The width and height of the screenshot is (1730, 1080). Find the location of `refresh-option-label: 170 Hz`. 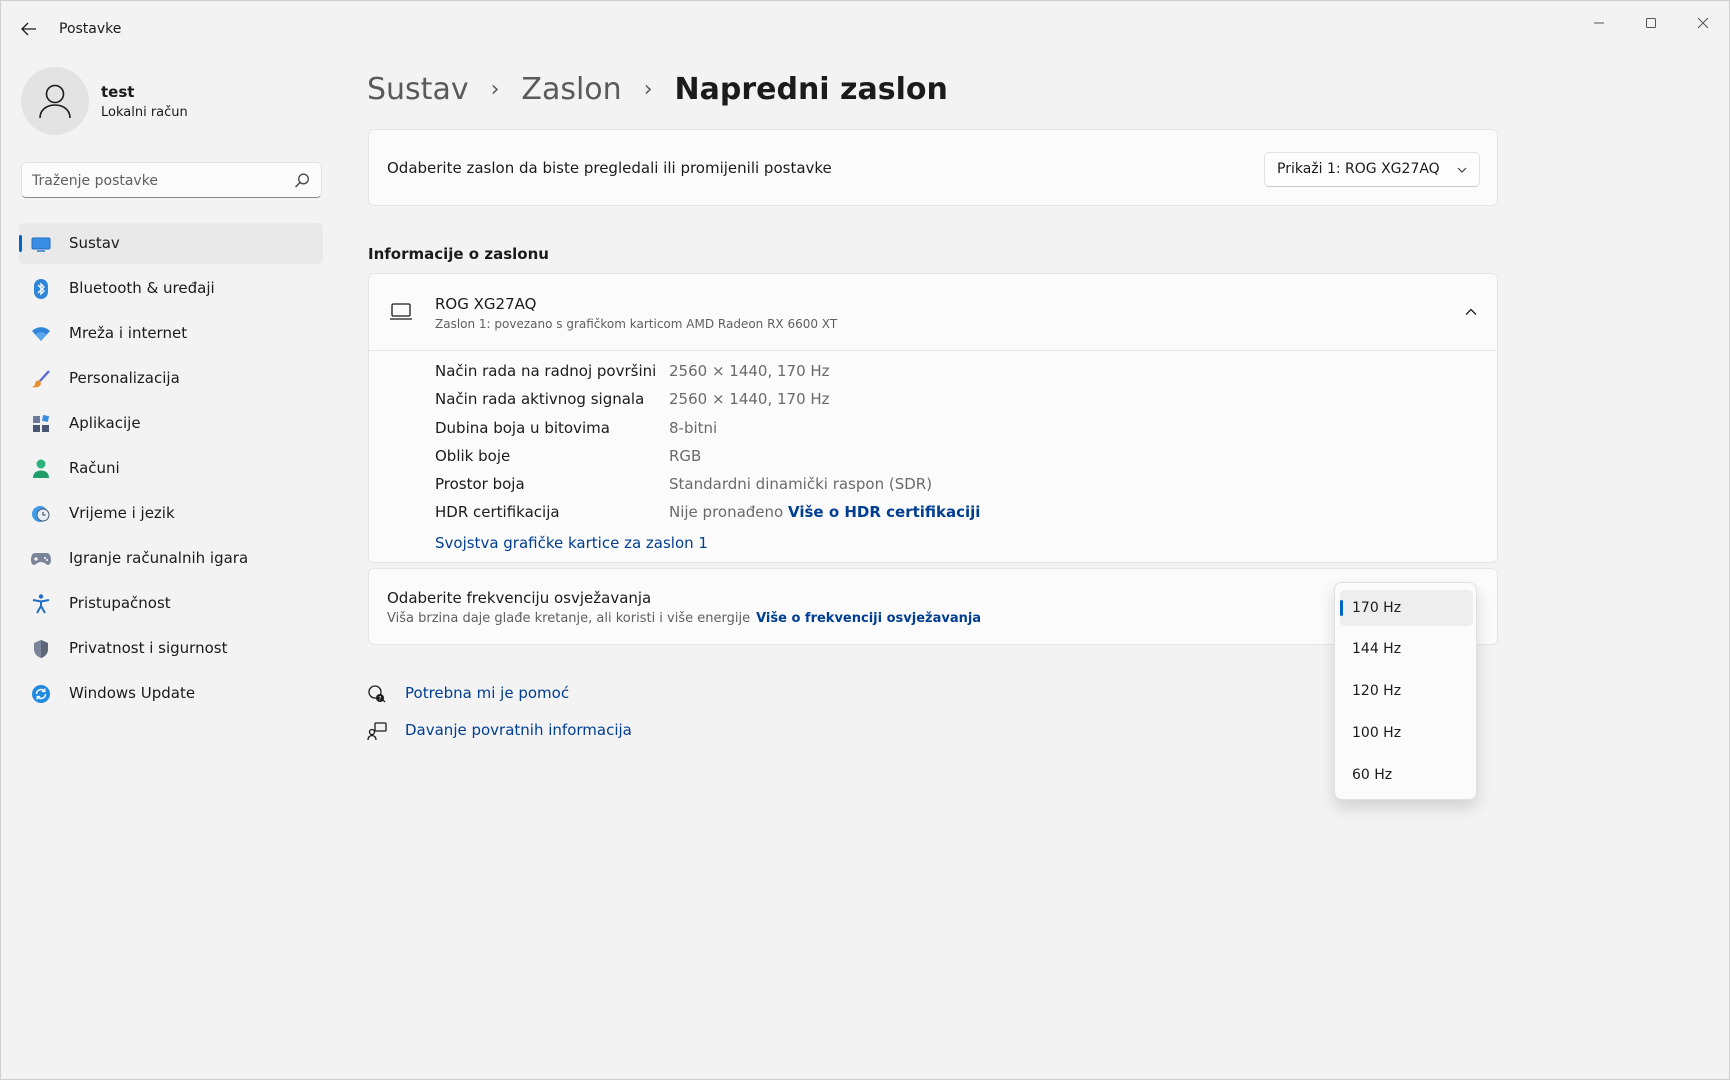

refresh-option-label: 170 Hz is located at coordinates (1377, 608).